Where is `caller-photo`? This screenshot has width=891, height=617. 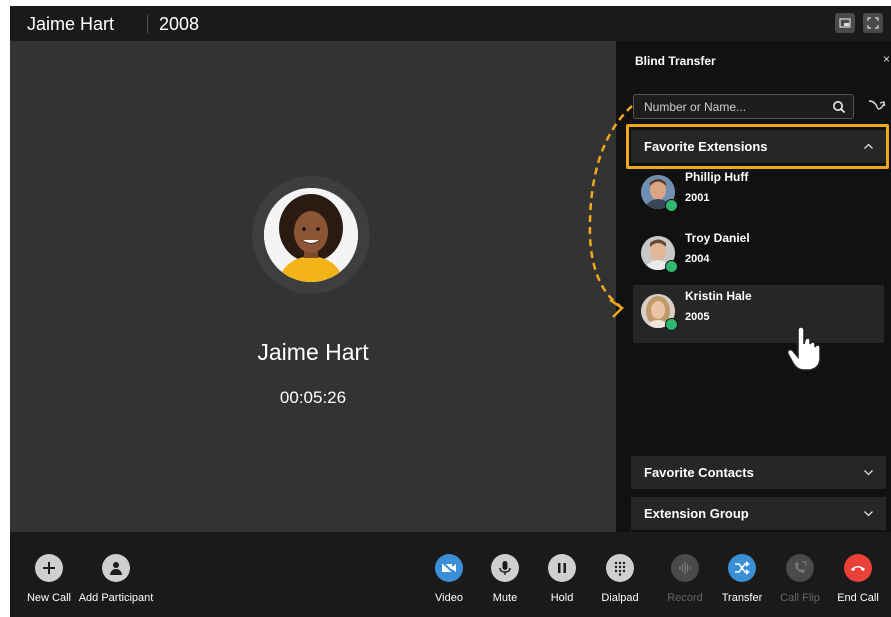 caller-photo is located at coordinates (311, 235).